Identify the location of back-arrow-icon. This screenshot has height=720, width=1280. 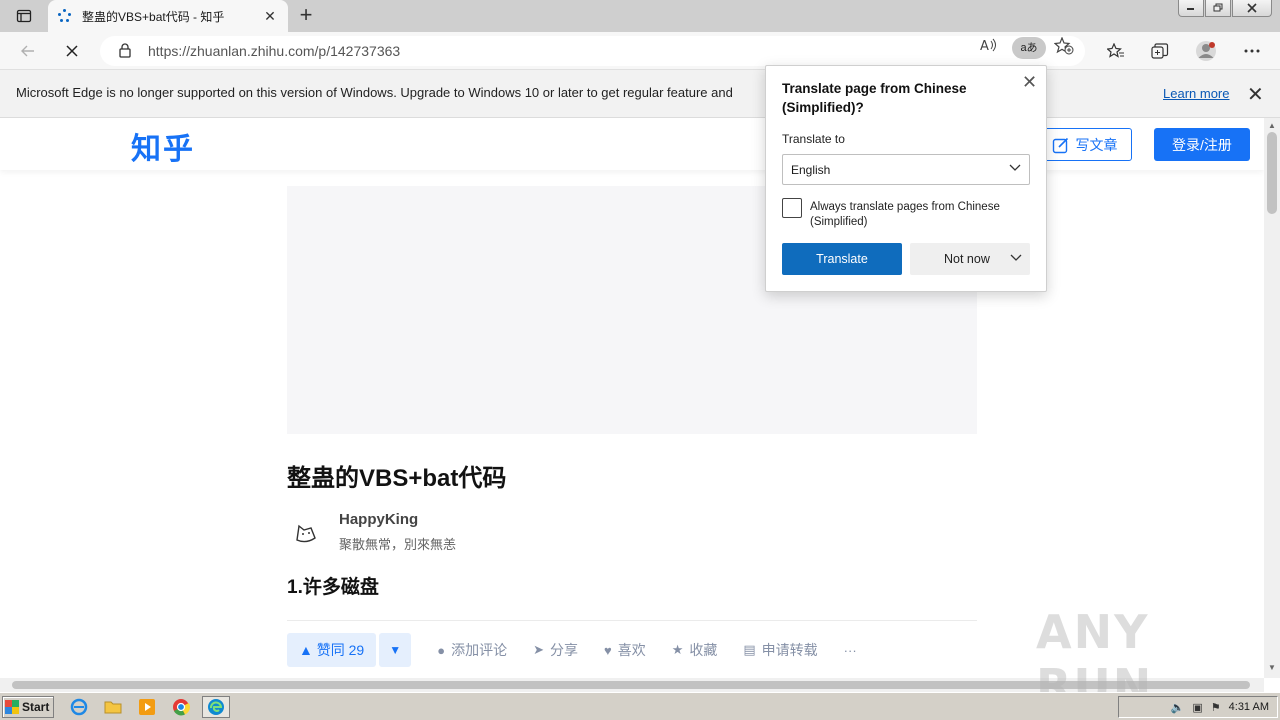
(27, 51).